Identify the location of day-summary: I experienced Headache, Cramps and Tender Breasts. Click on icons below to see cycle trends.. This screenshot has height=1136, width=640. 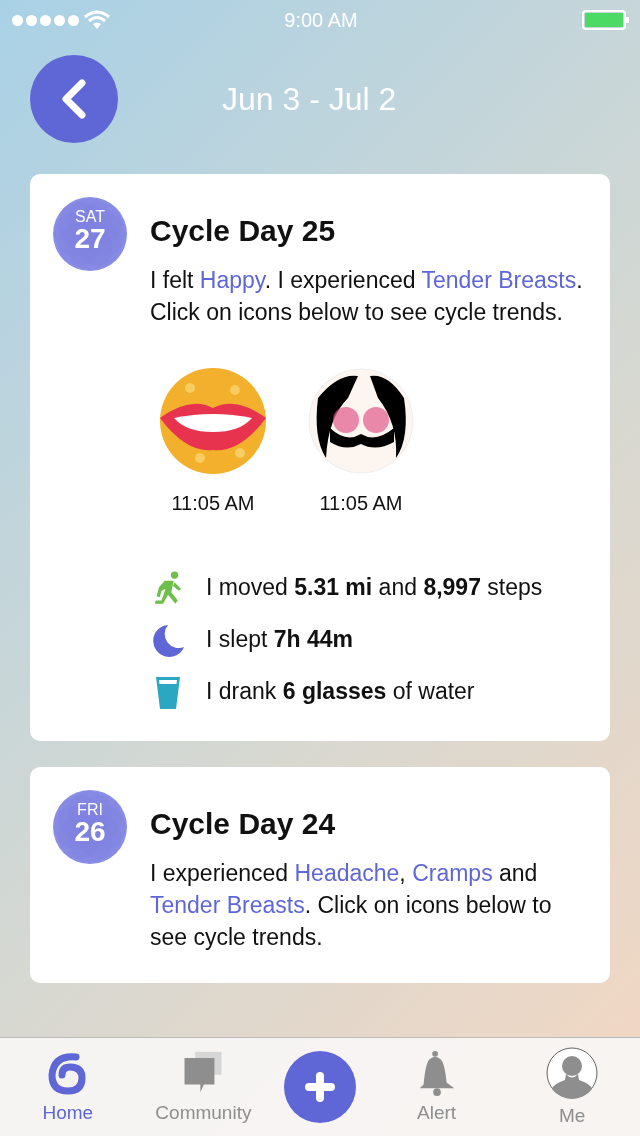
(351, 905).